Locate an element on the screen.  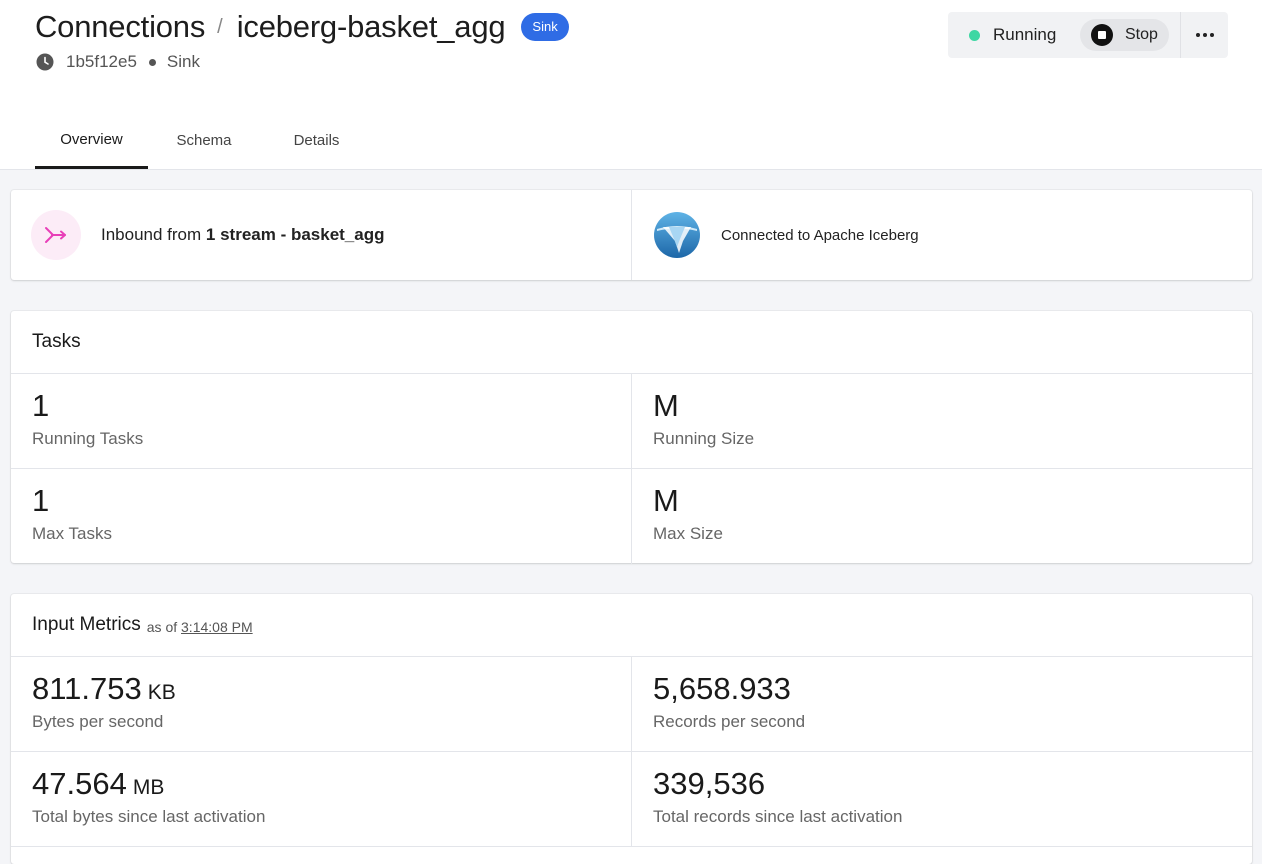
tab-overview: Overview is located at coordinates (91, 140).